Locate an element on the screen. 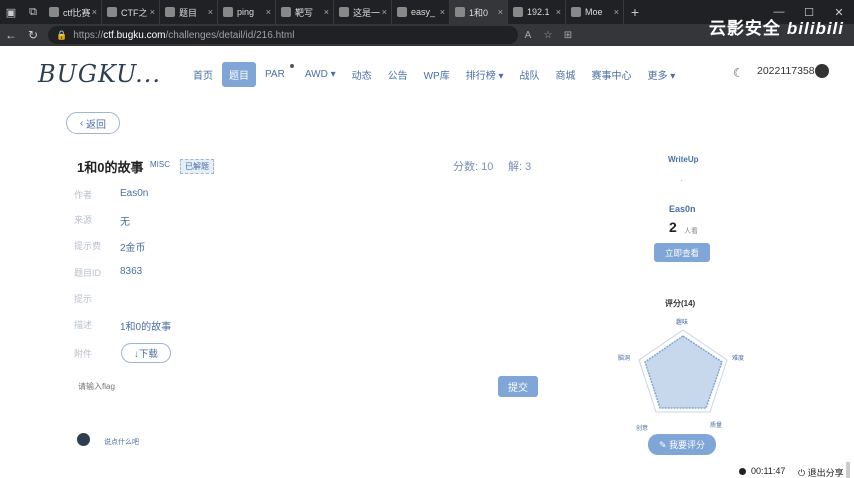  radar-label-0: 趣味 is located at coordinates (682, 322).